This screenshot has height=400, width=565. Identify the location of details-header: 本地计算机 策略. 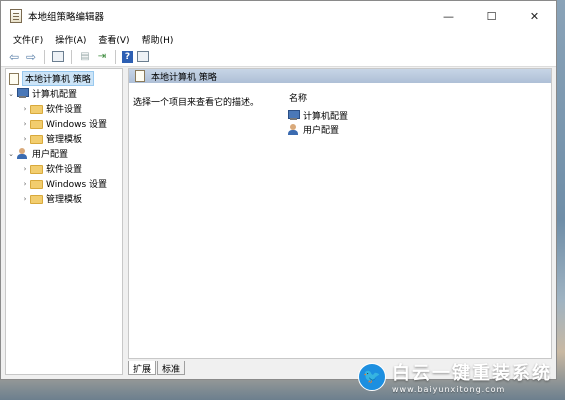
(340, 76).